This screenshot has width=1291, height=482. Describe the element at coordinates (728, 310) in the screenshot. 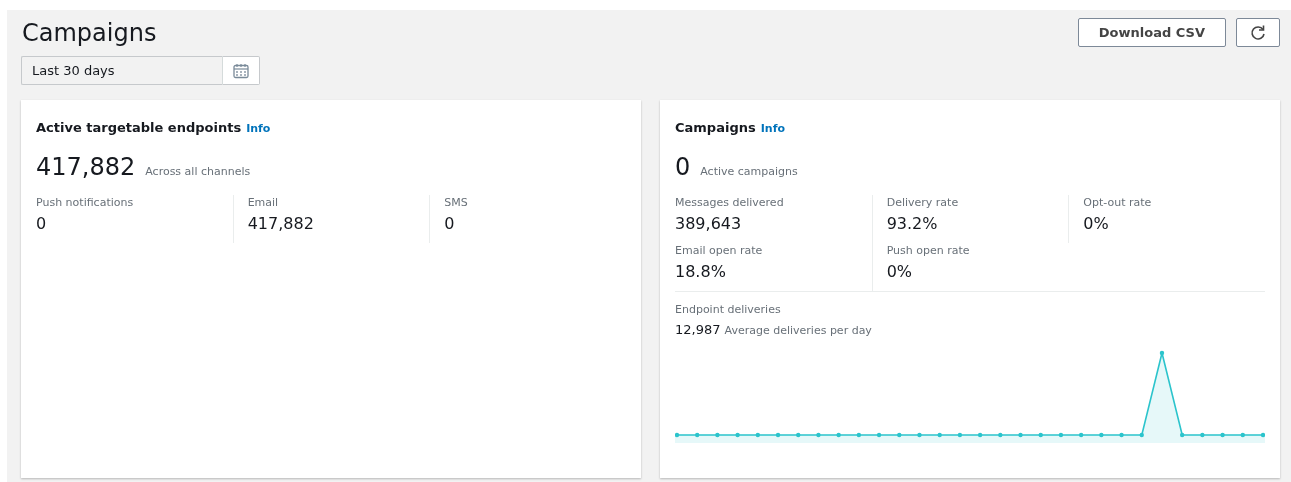

I see `deliveries-label: Endpoint deliveries` at that location.